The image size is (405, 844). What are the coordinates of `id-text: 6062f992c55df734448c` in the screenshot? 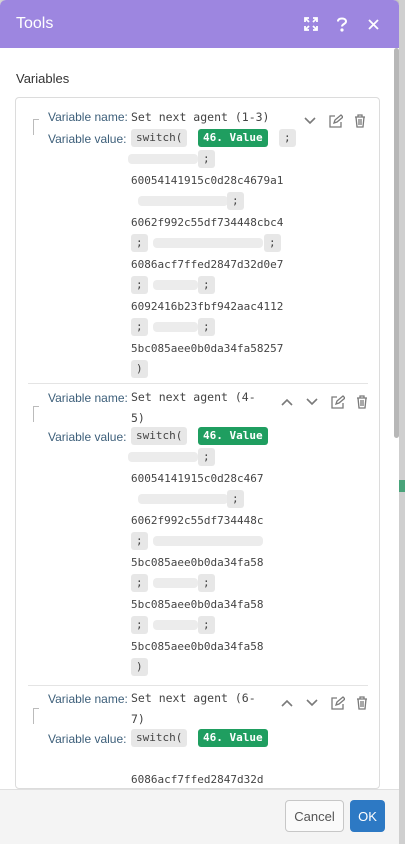 It's located at (197, 520).